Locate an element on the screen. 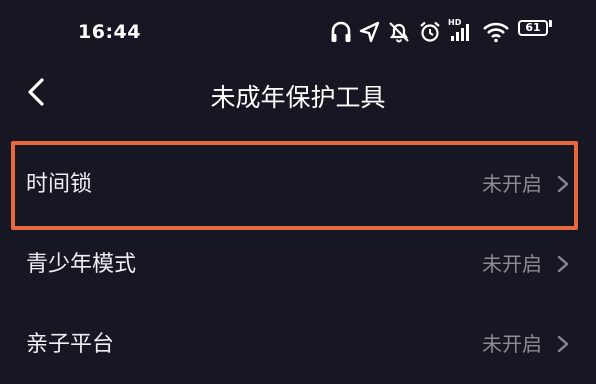 The image size is (596, 384). battery-nub is located at coordinates (550, 23).